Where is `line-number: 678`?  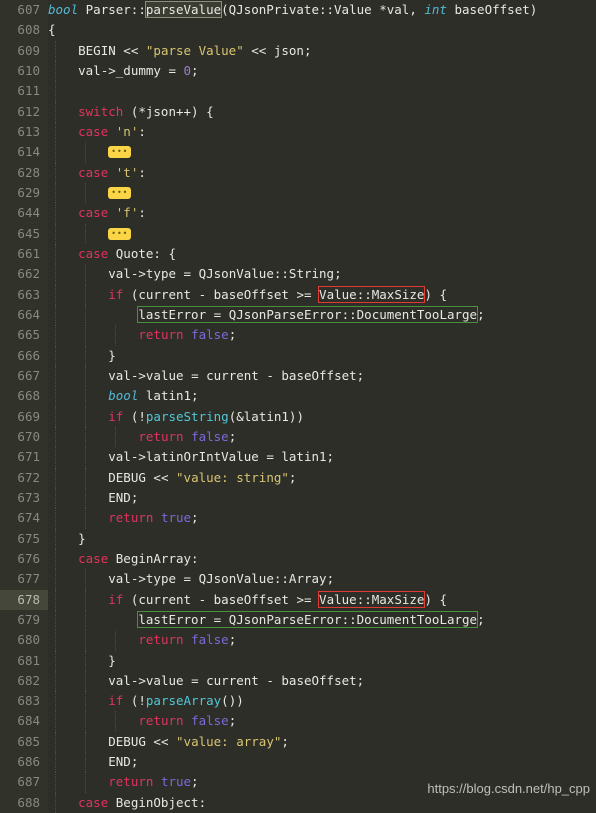 line-number: 678 is located at coordinates (28, 599).